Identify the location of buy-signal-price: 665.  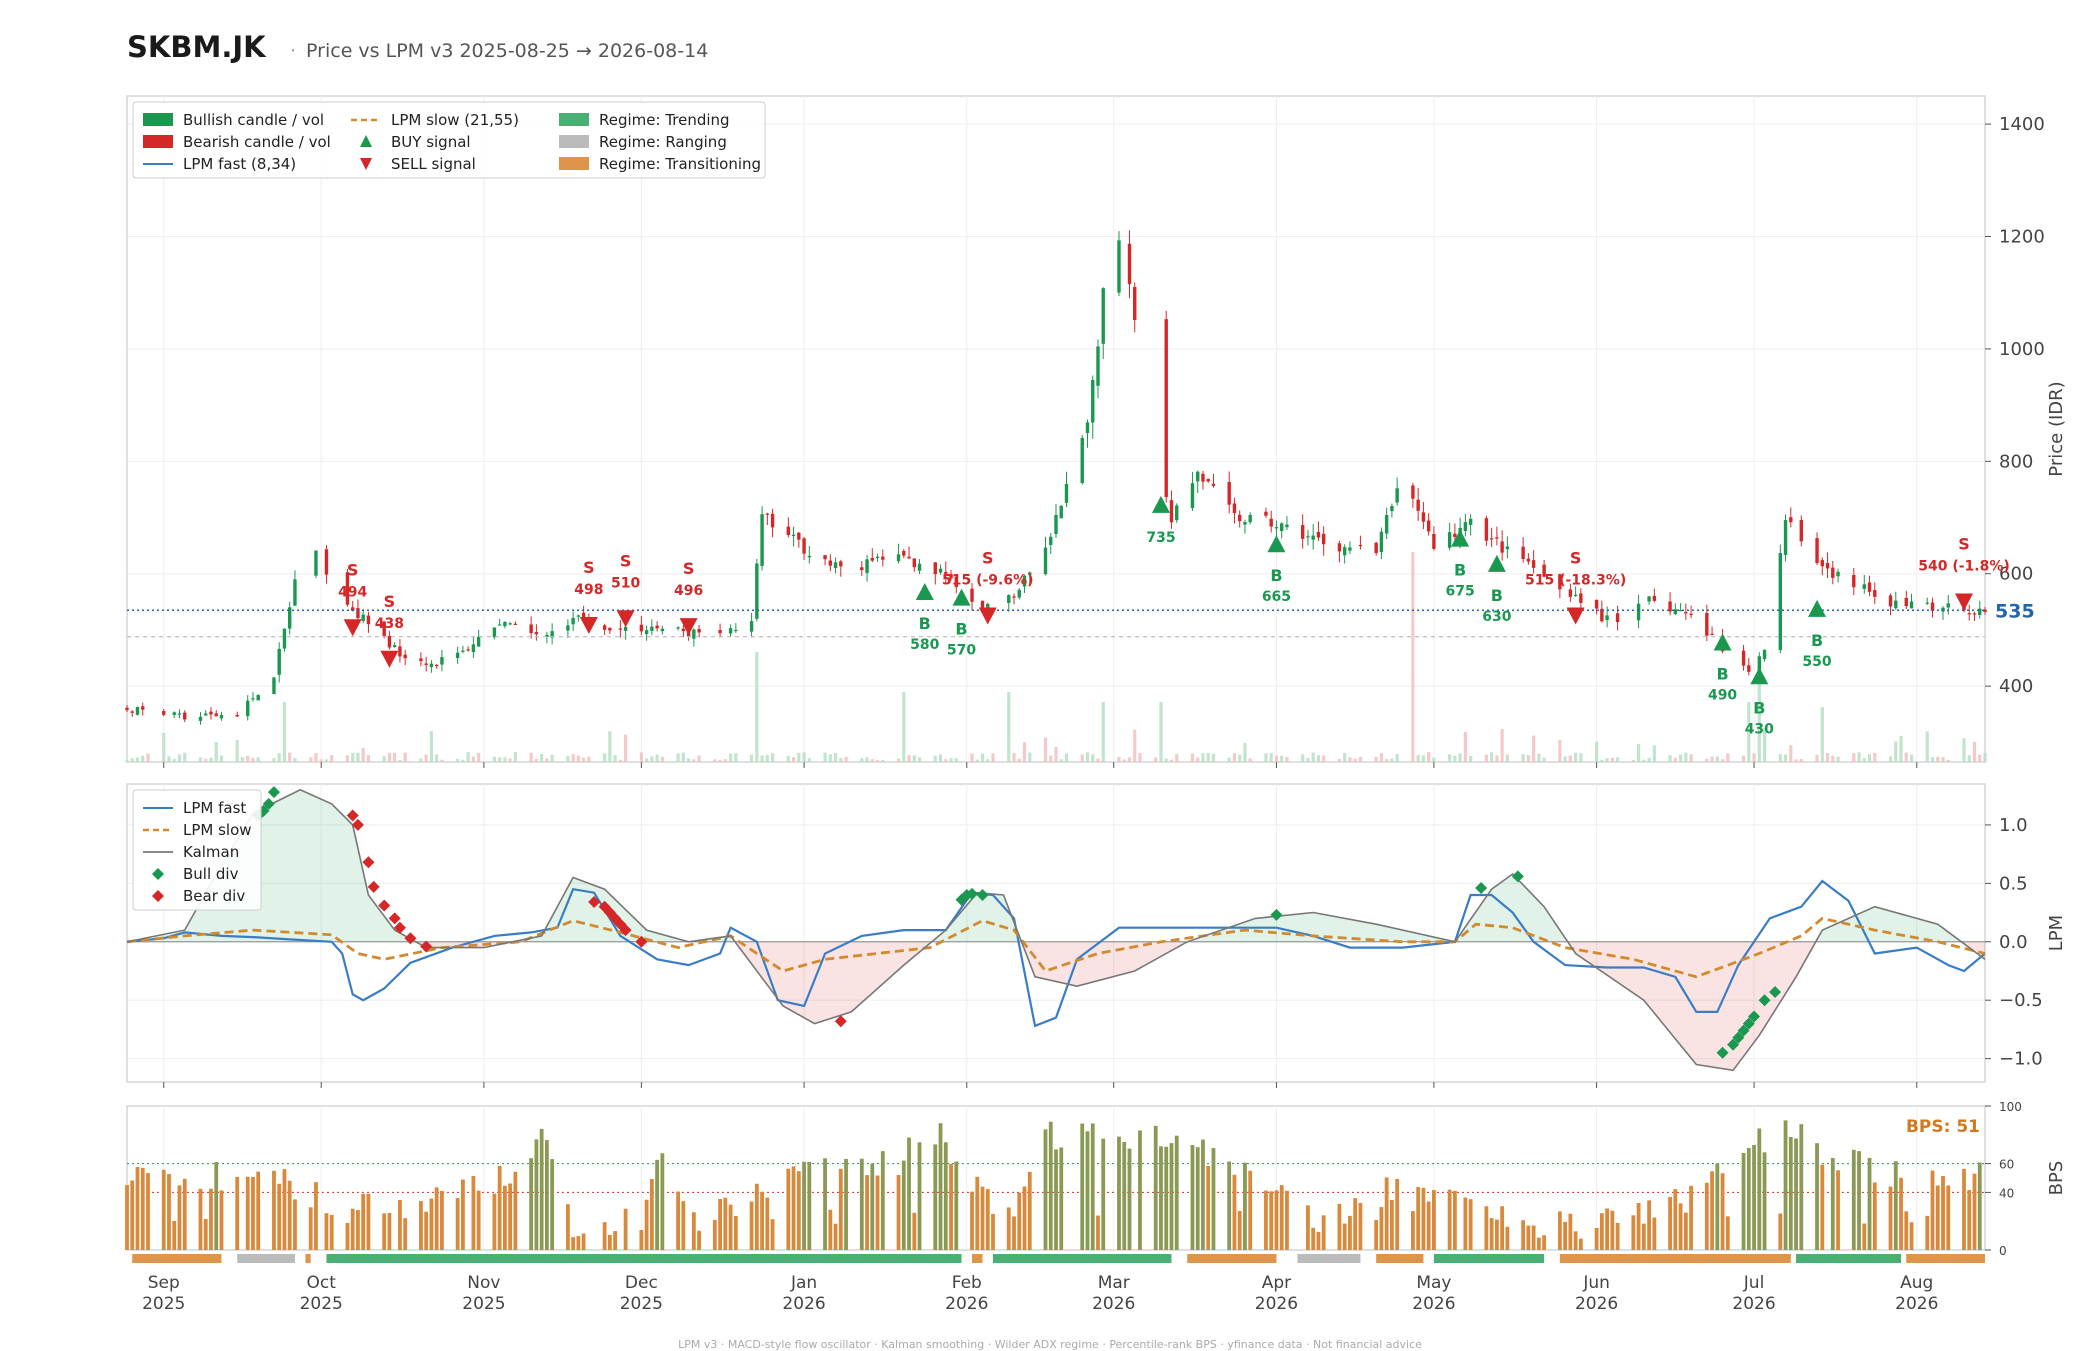
(1276, 597).